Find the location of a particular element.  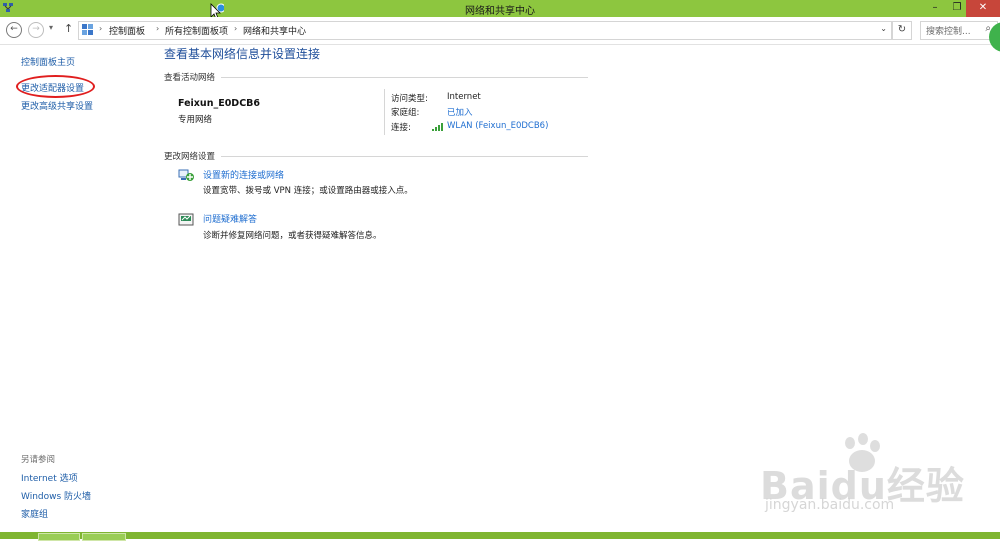

restore-button: ❐ is located at coordinates (957, 8).